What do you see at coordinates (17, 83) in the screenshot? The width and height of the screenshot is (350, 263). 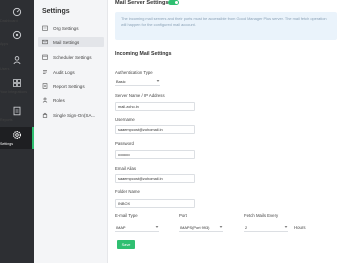 I see `integrations-icon` at bounding box center [17, 83].